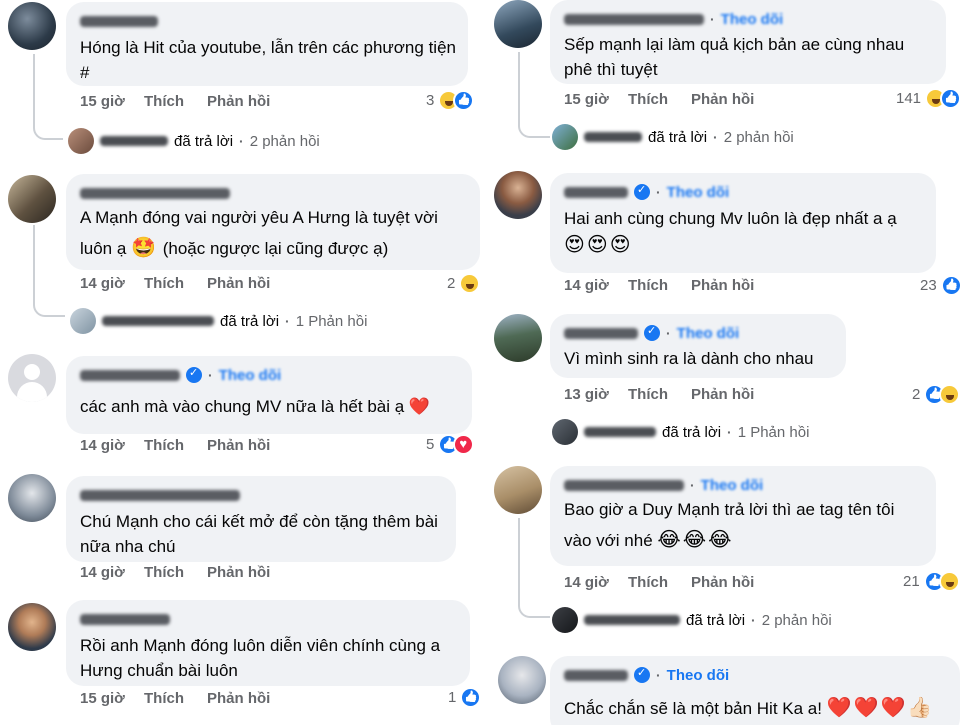 This screenshot has height=725, width=969. Describe the element at coordinates (695, 540) in the screenshot. I see `tears-of-joy-emoji: 😂😂😂` at that location.